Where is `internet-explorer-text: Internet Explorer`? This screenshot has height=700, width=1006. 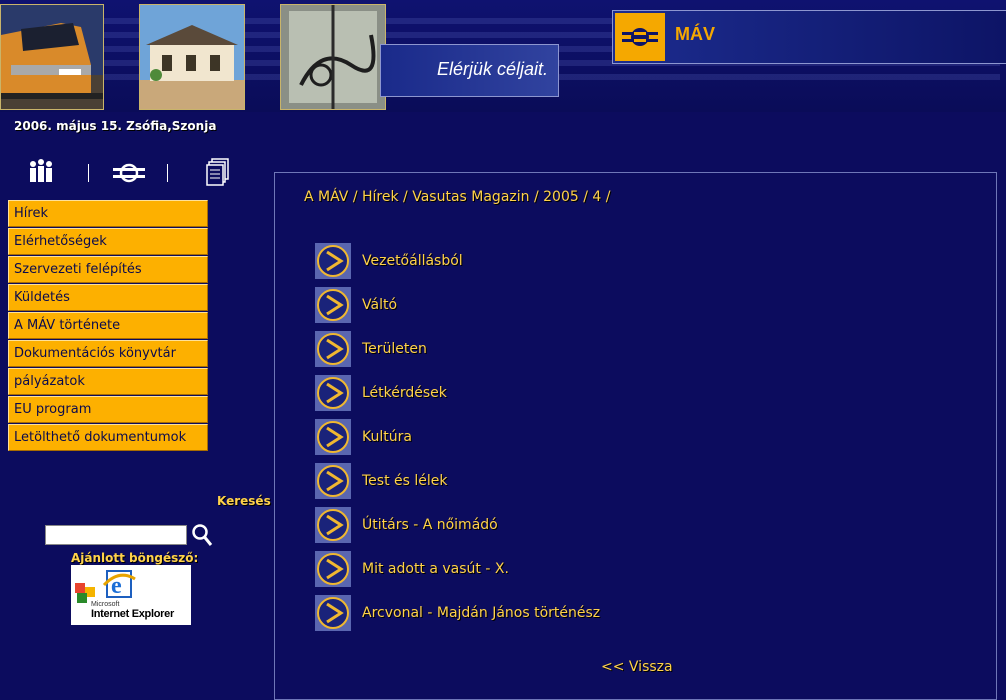 internet-explorer-text: Internet Explorer is located at coordinates (132, 614).